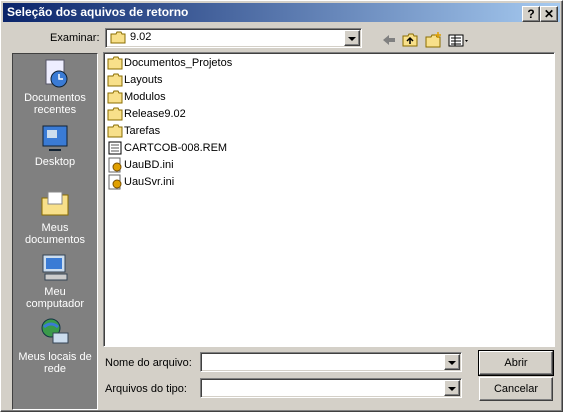 Image resolution: width=563 pixels, height=412 pixels. Describe the element at coordinates (142, 131) in the screenshot. I see `file-name: Tarefas` at that location.